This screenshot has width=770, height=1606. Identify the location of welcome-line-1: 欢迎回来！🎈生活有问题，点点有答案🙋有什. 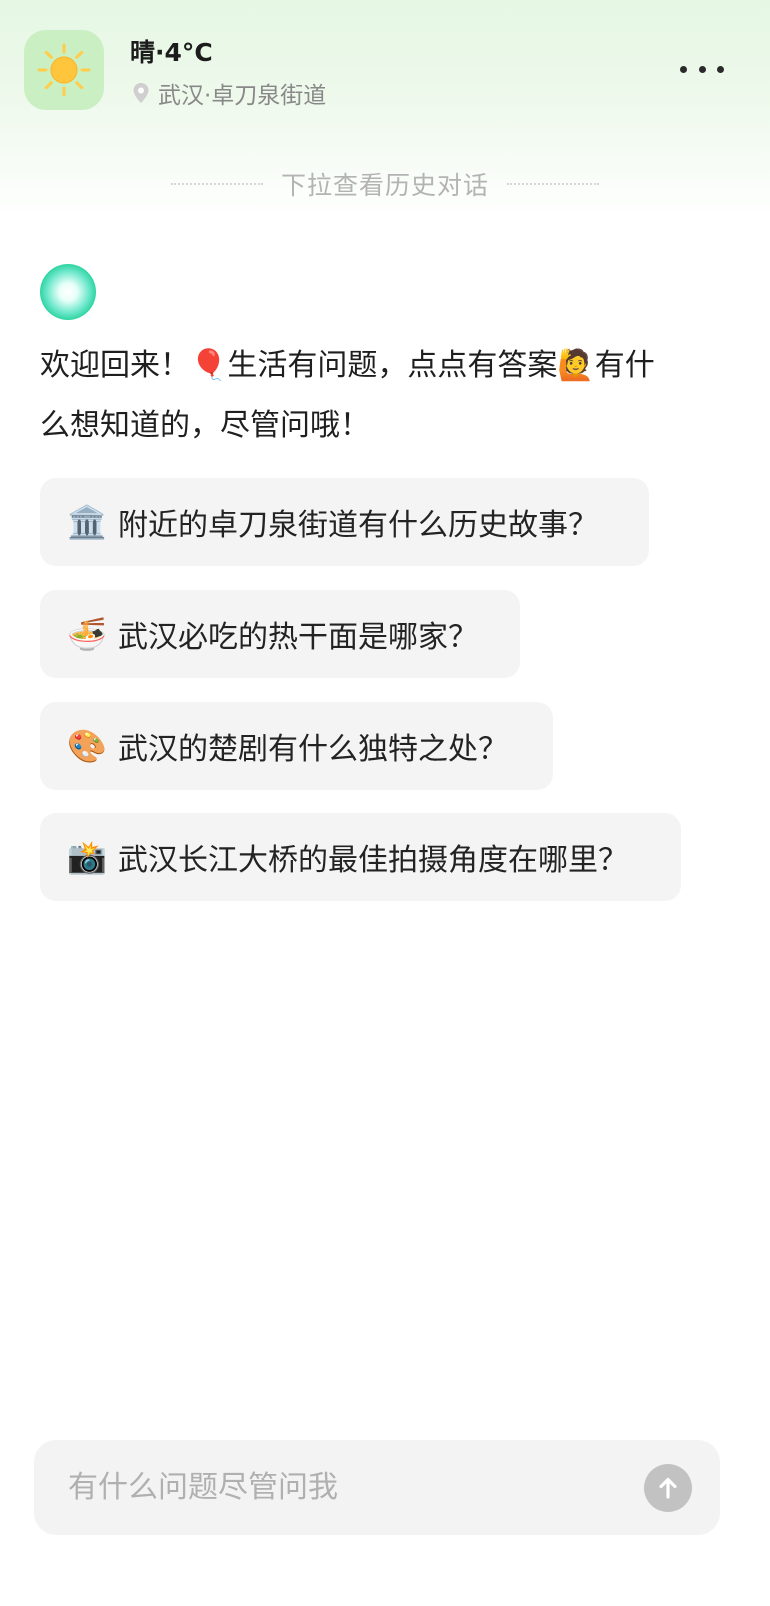
(347, 365).